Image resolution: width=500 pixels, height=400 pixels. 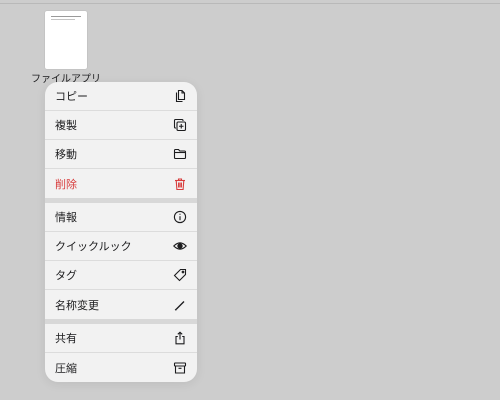 I want to click on trash-icon, so click(x=180, y=184).